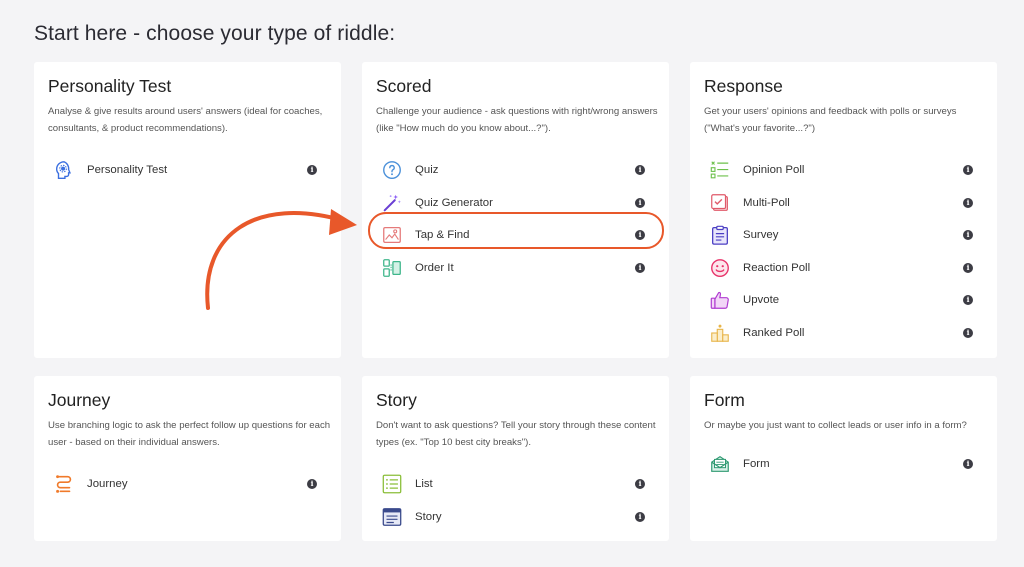 The height and width of the screenshot is (567, 1024). I want to click on card-title: Journey, so click(79, 400).